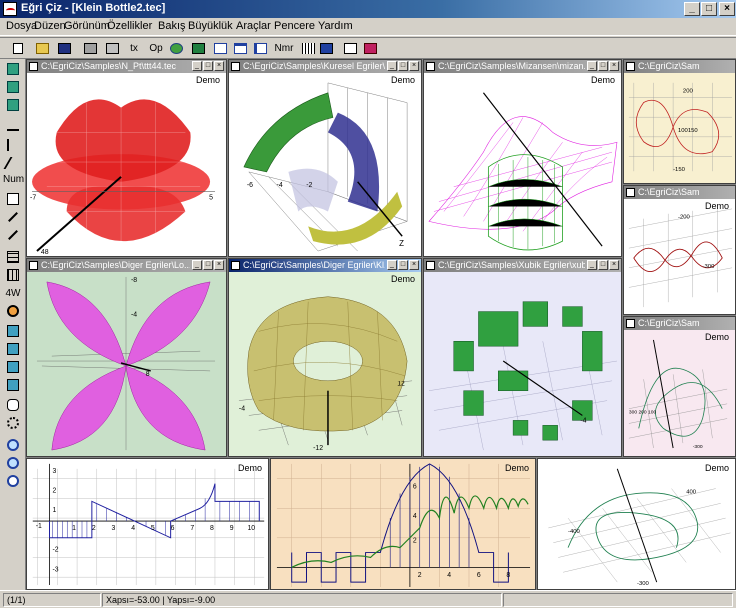 The height and width of the screenshot is (608, 736). Describe the element at coordinates (13, 146) in the screenshot. I see `axis-y-button` at that location.